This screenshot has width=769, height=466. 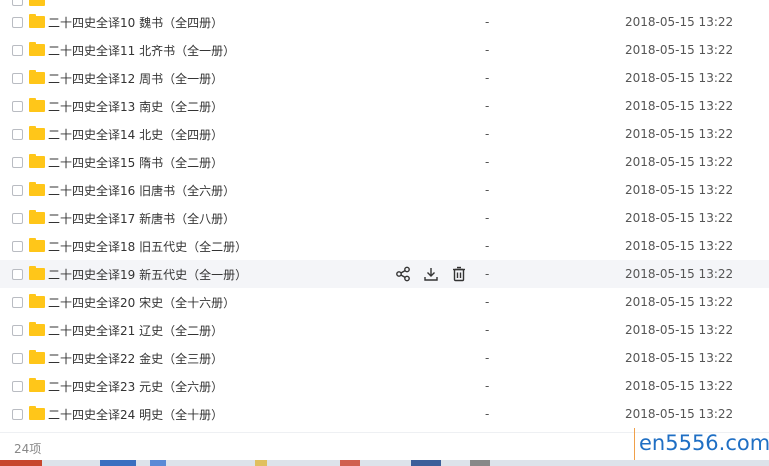 I want to click on list-item: 二十四史全译11 北齐书（全一册） - 2018-05-15 13:22, so click(x=384, y=50).